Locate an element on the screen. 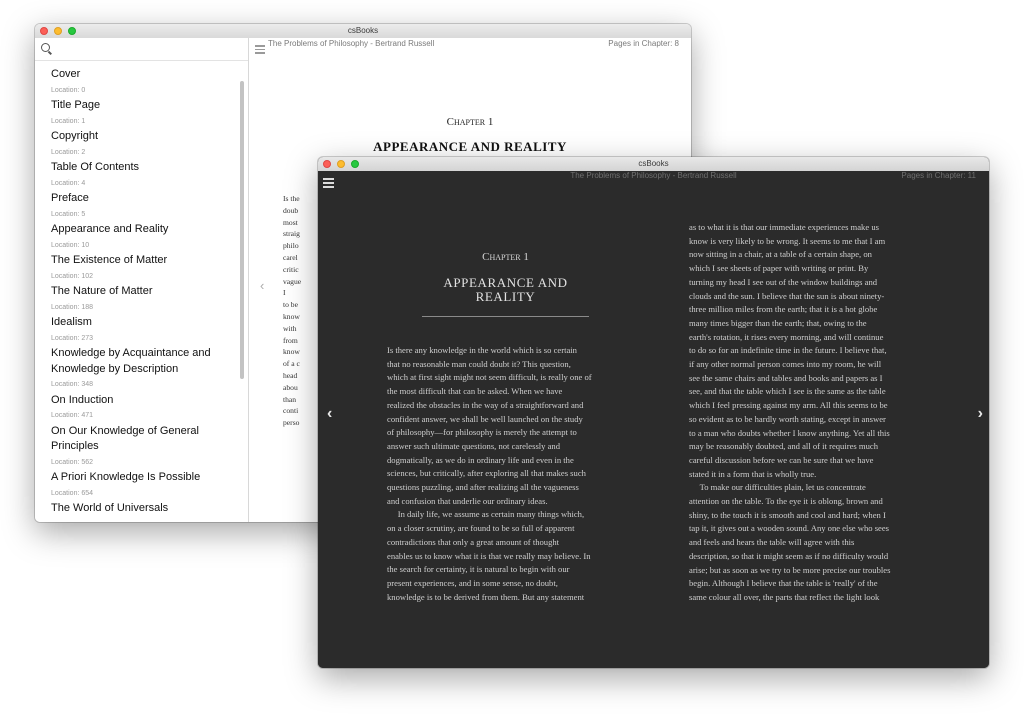  toc-item-title: Appearance and Reality is located at coordinates (110, 229).